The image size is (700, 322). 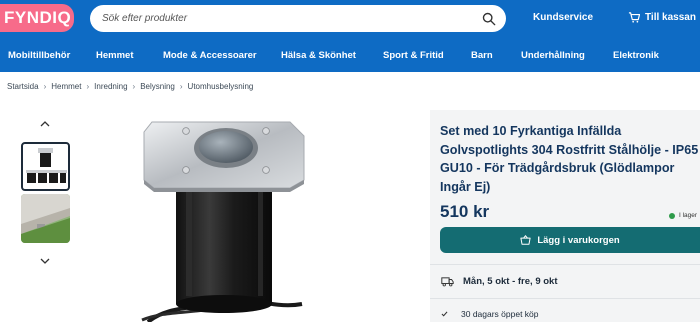 What do you see at coordinates (510, 281) in the screenshot?
I see `delivery-date: Mån, 5 okt - fre, 9 okt` at bounding box center [510, 281].